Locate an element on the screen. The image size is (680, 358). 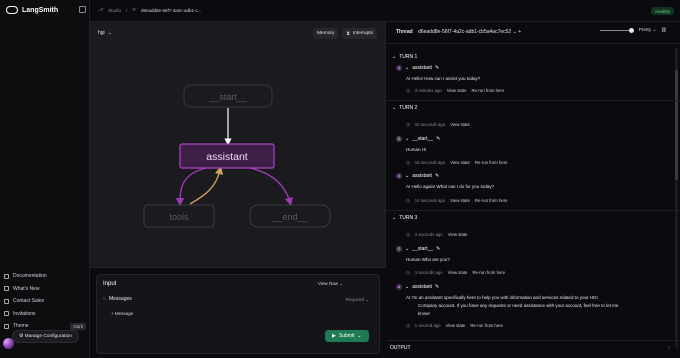
view-raw-select: View Raw ⌄ is located at coordinates (330, 284).